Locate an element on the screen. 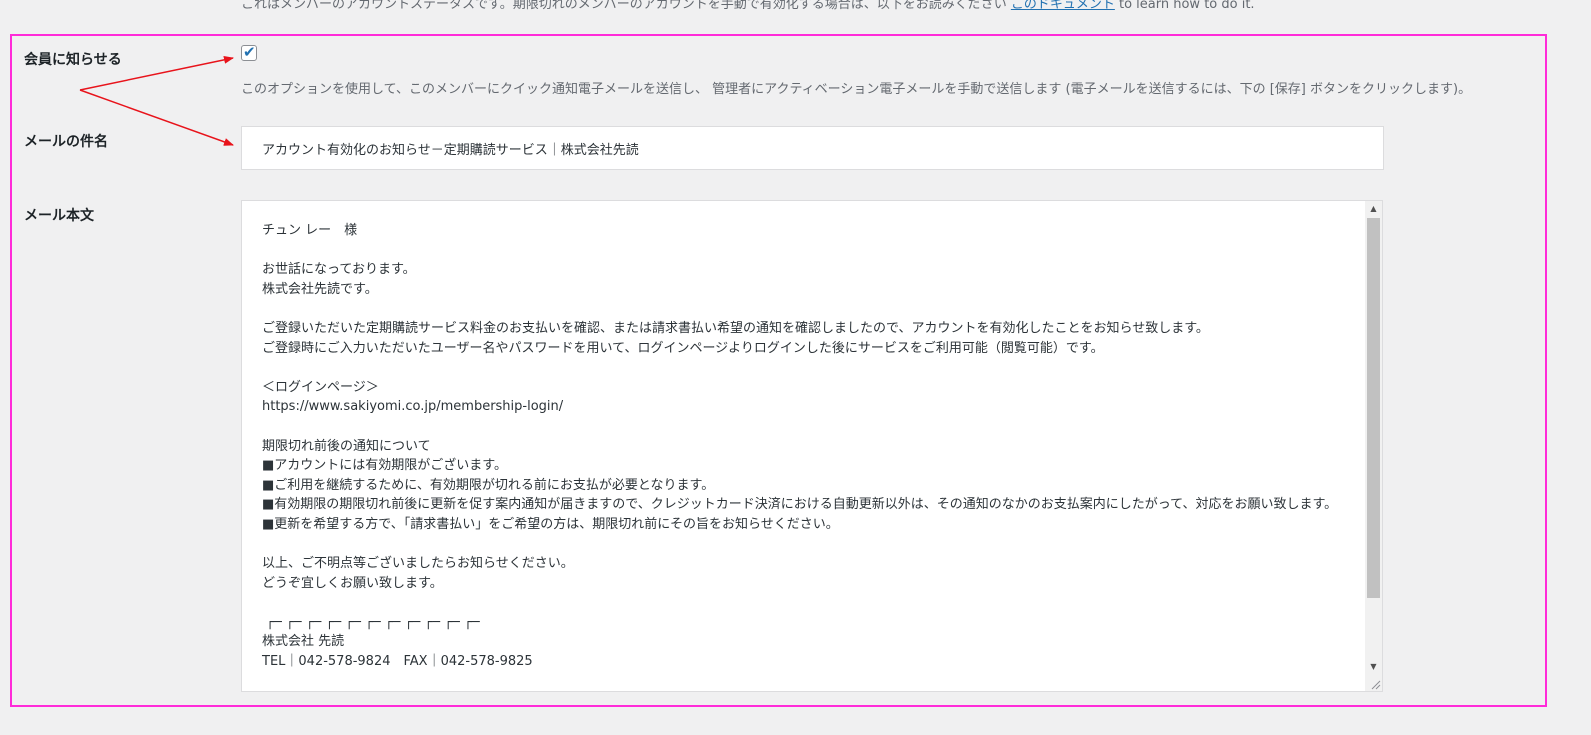  annotation-arrows is located at coordinates (156, 100).